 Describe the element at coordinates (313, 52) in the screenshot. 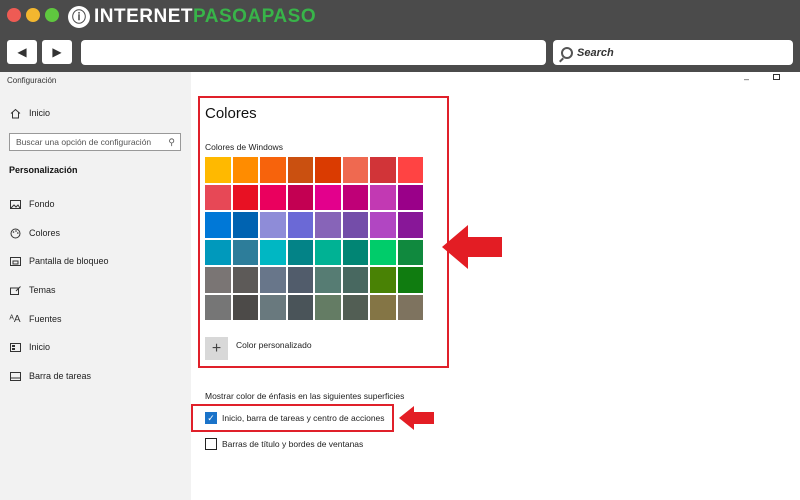

I see `address-bar` at that location.